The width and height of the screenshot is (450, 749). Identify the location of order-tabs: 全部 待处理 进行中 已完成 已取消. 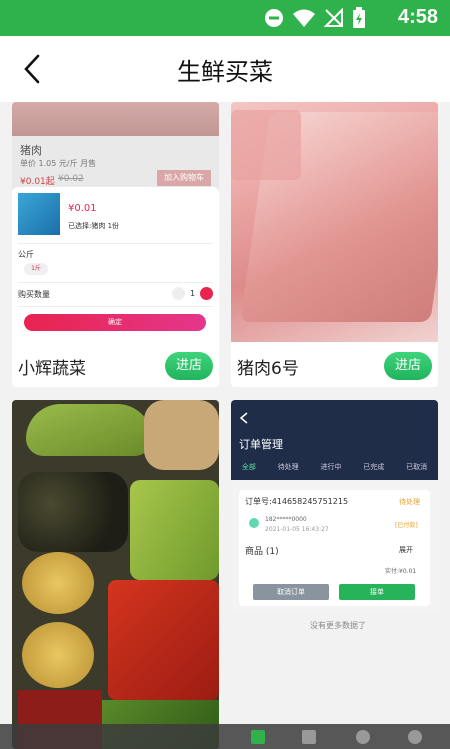
(334, 470).